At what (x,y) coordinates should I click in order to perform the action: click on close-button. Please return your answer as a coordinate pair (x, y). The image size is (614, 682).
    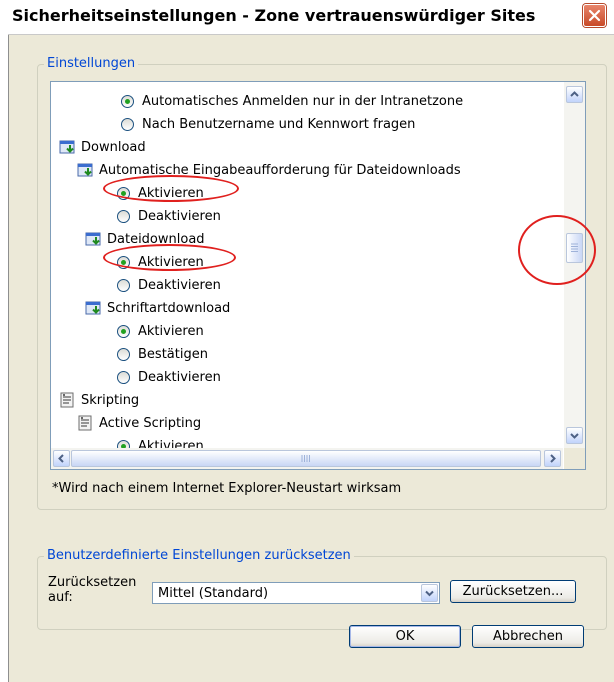
    Looking at the image, I should click on (594, 15).